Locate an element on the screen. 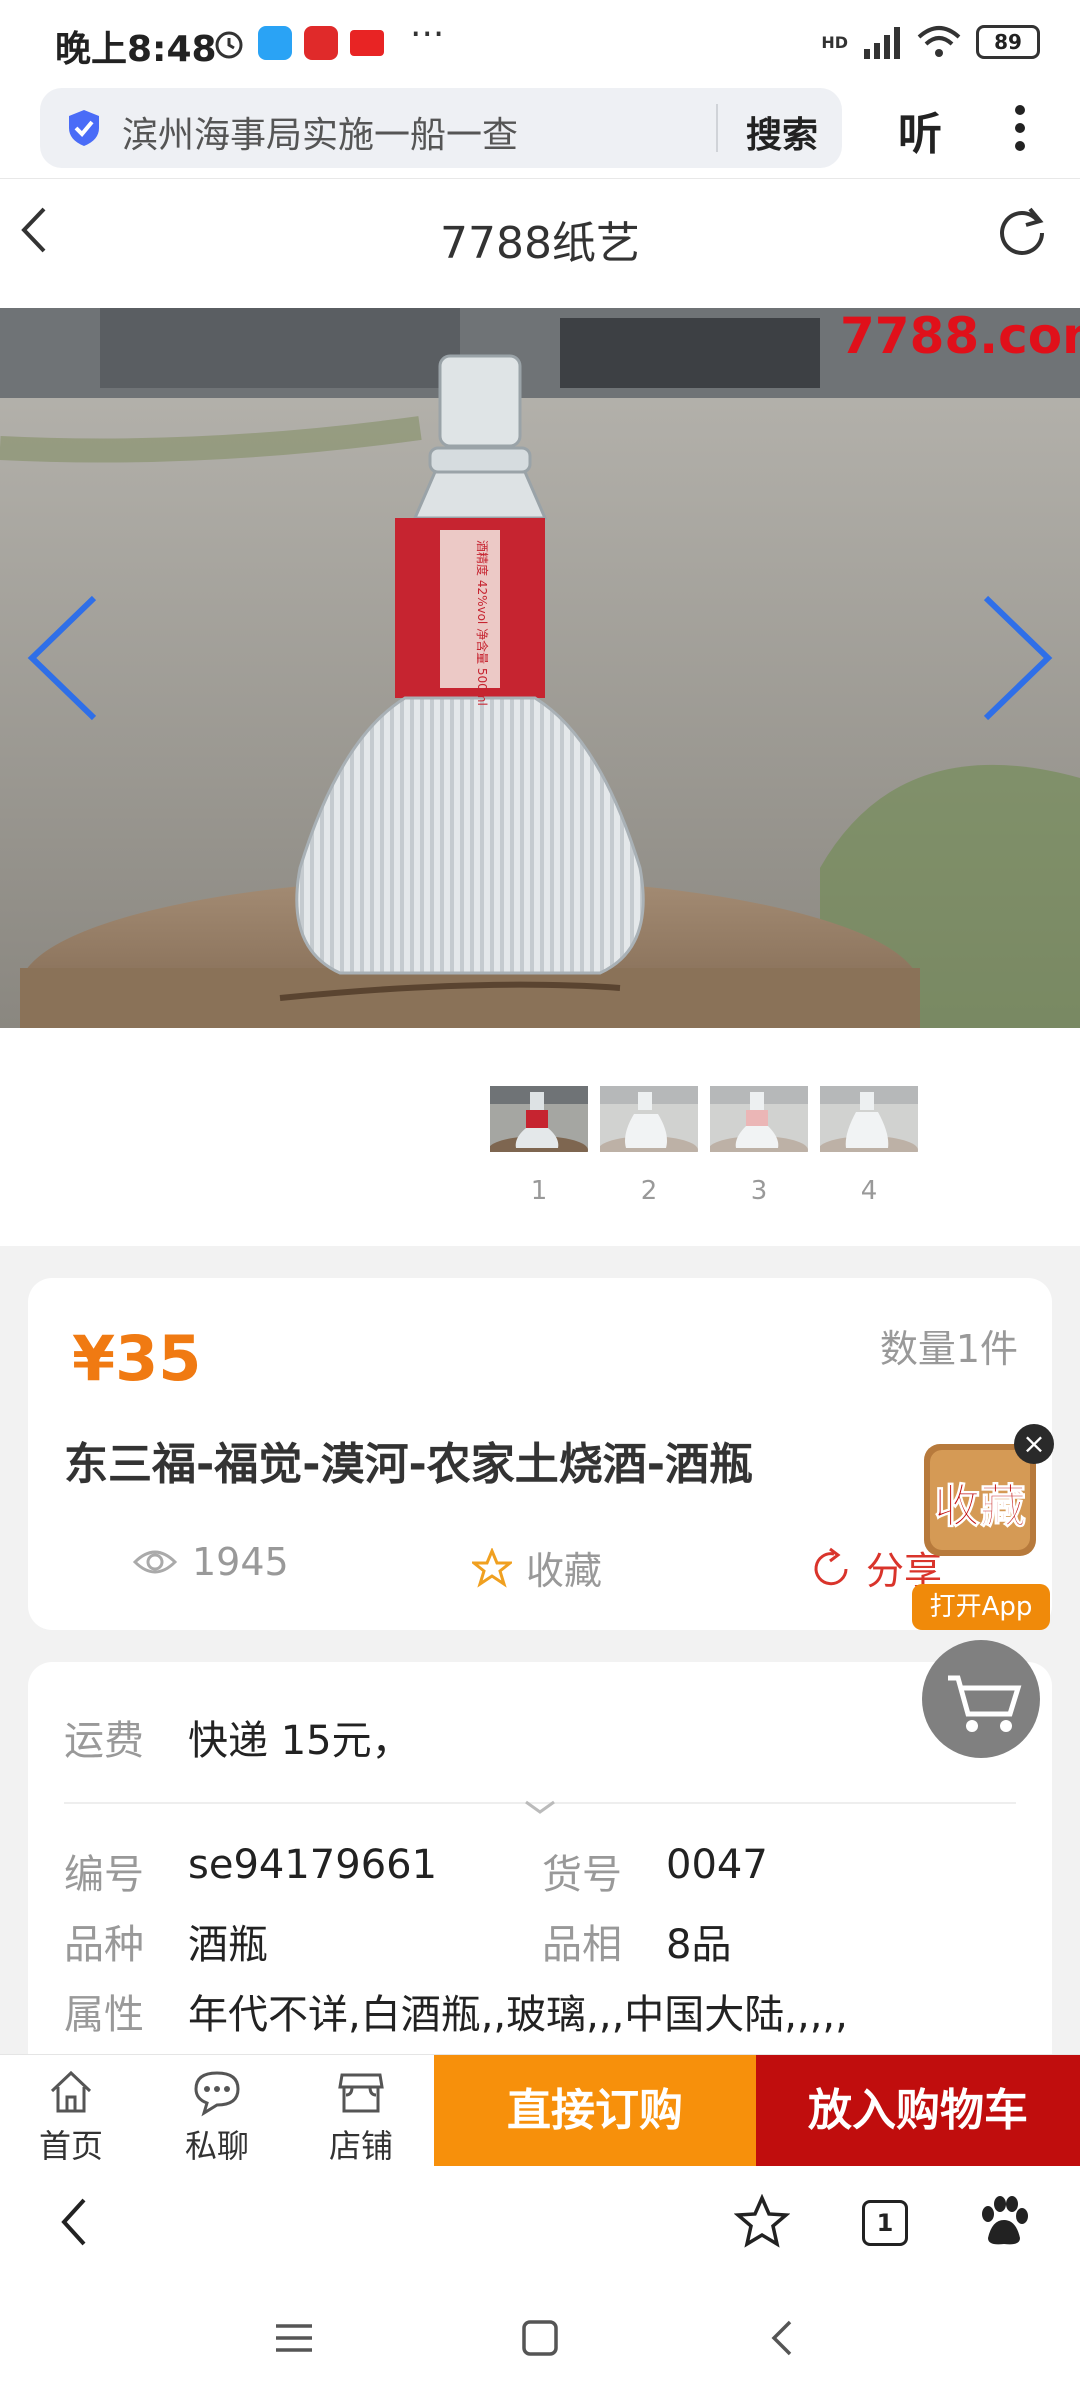  shipping-value: 快递 15元， is located at coordinates (300, 1741).